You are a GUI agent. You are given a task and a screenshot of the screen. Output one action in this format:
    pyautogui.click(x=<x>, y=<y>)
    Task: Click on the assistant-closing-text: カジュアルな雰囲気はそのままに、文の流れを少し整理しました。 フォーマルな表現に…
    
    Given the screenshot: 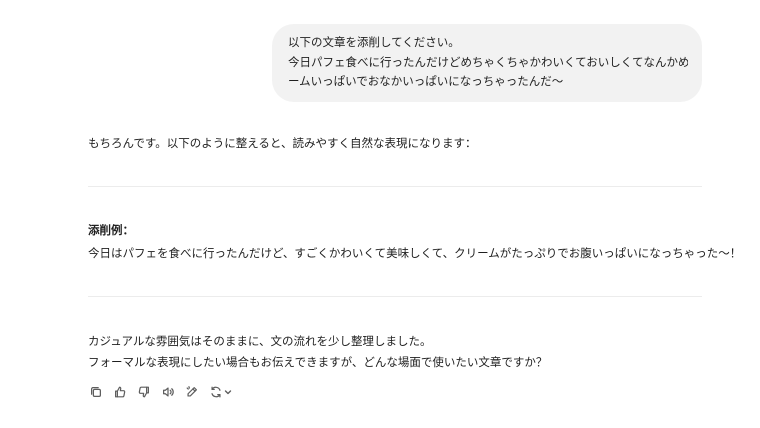 What is the action you would take?
    pyautogui.click(x=317, y=352)
    